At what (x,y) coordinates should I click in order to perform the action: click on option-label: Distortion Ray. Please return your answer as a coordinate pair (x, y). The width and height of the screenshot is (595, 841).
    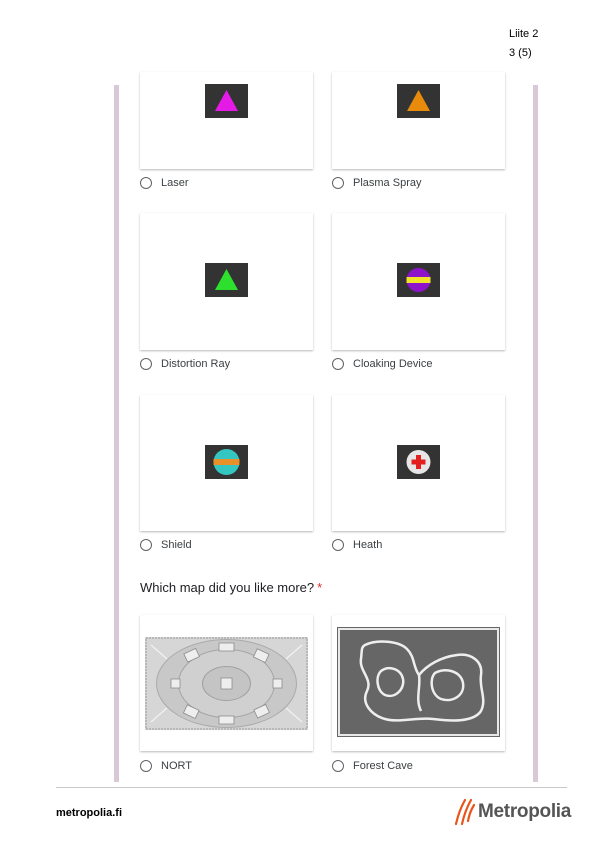
    Looking at the image, I should click on (196, 364).